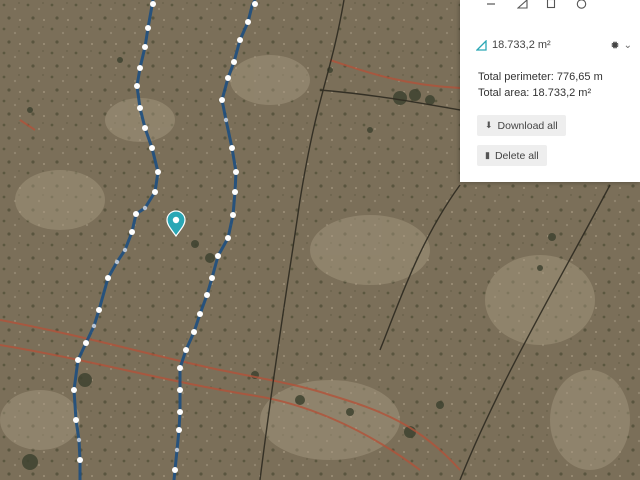 The height and width of the screenshot is (480, 640). What do you see at coordinates (614, 45) in the screenshot?
I see `gear-icon: ✹` at bounding box center [614, 45].